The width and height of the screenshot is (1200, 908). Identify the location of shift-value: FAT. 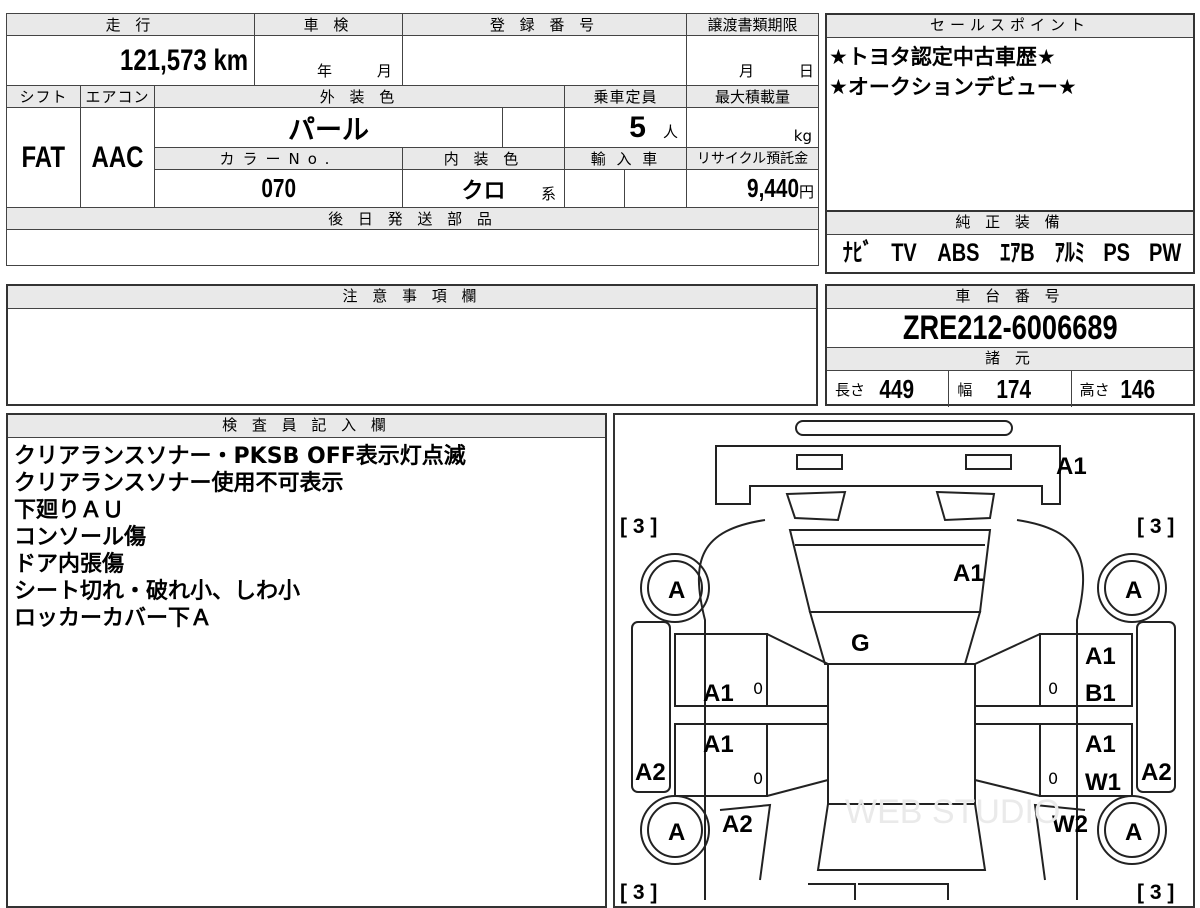
(43, 157).